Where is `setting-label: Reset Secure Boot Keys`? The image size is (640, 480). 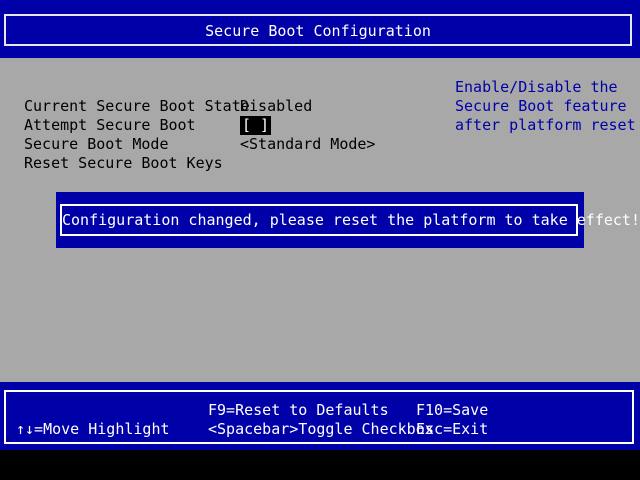 setting-label: Reset Secure Boot Keys is located at coordinates (123, 163).